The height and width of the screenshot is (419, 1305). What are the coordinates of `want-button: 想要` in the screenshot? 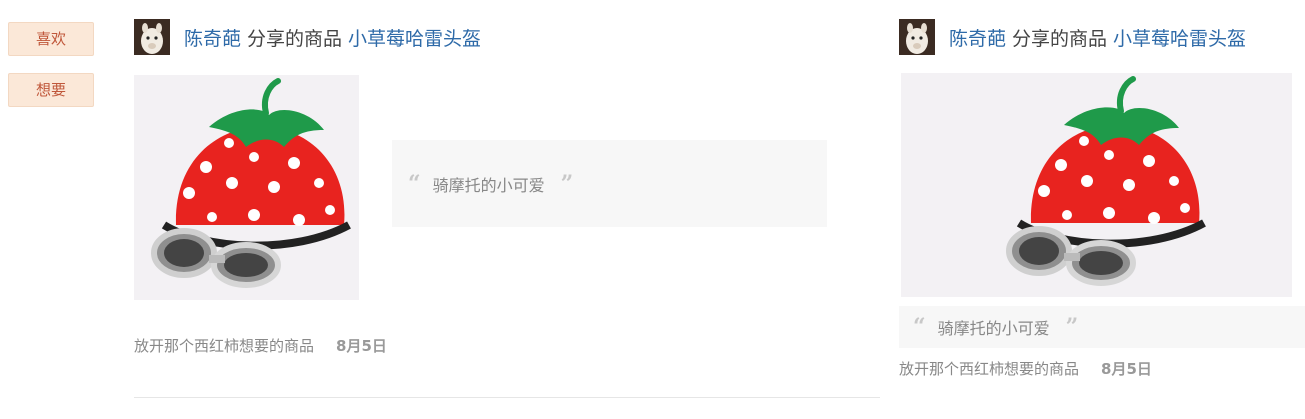 It's located at (51, 90).